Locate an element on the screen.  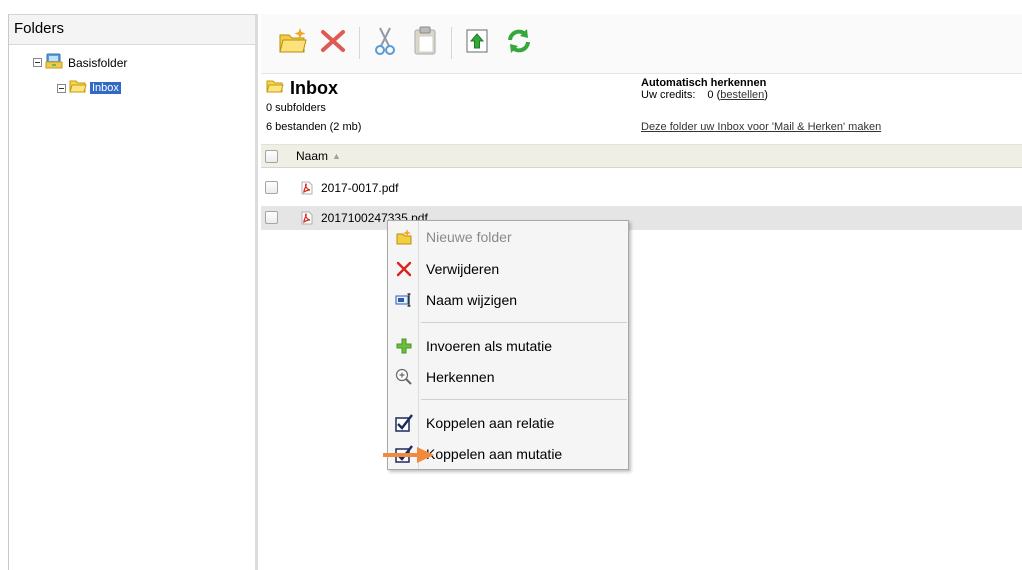
upload-button is located at coordinates (477, 42).